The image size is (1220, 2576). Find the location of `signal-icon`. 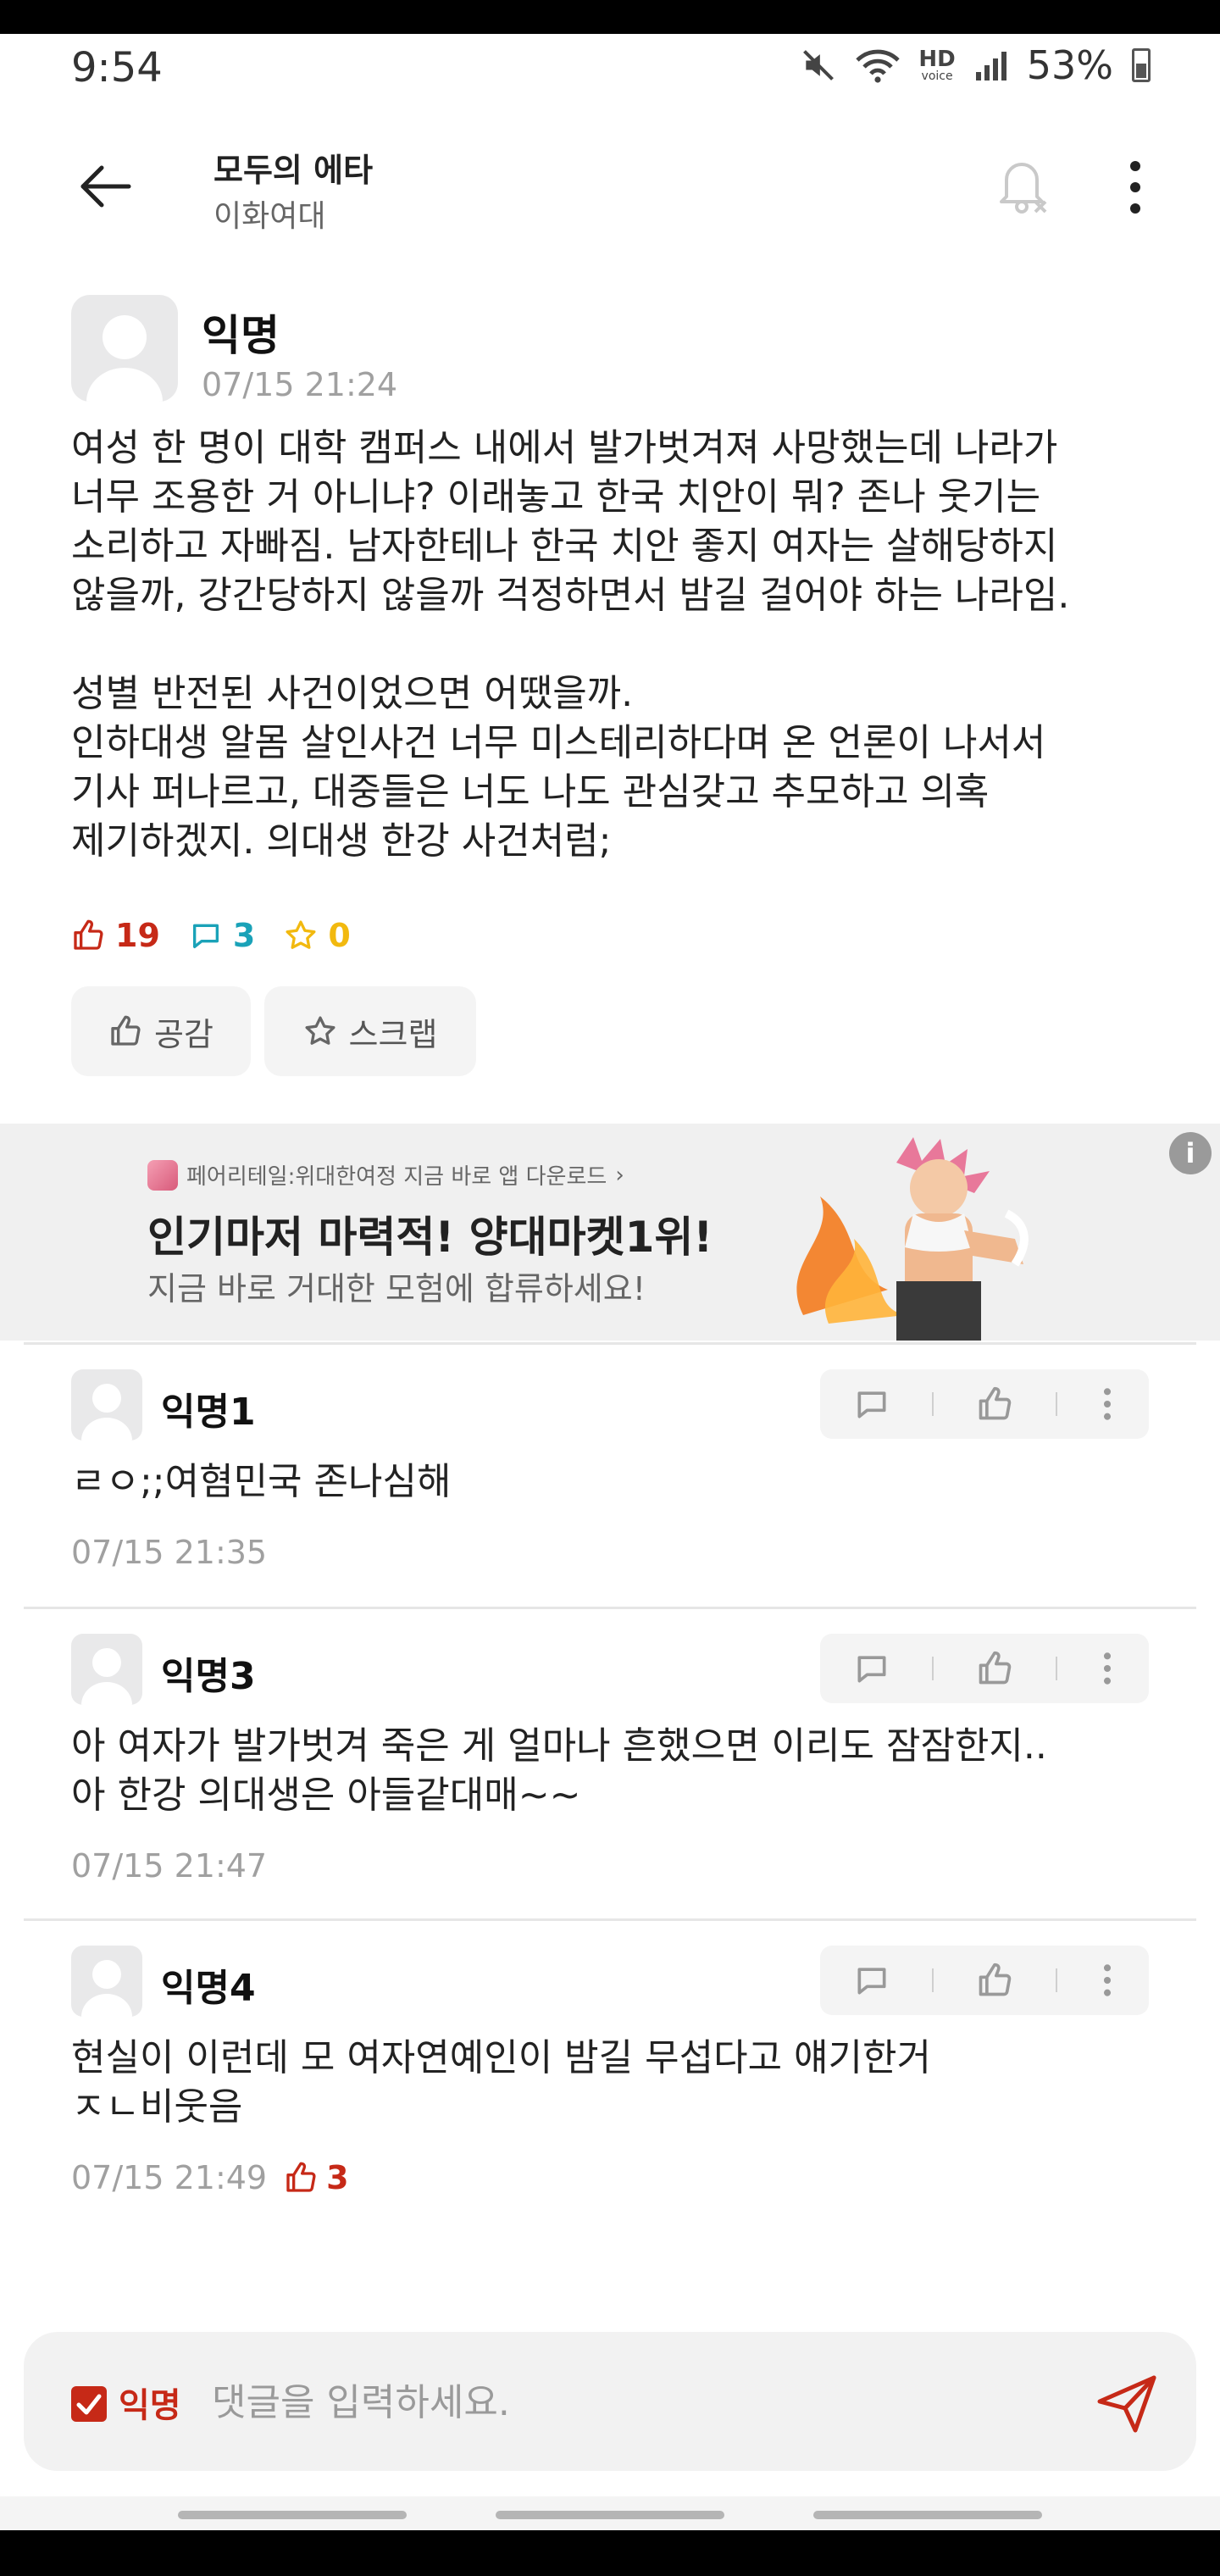

signal-icon is located at coordinates (990, 66).